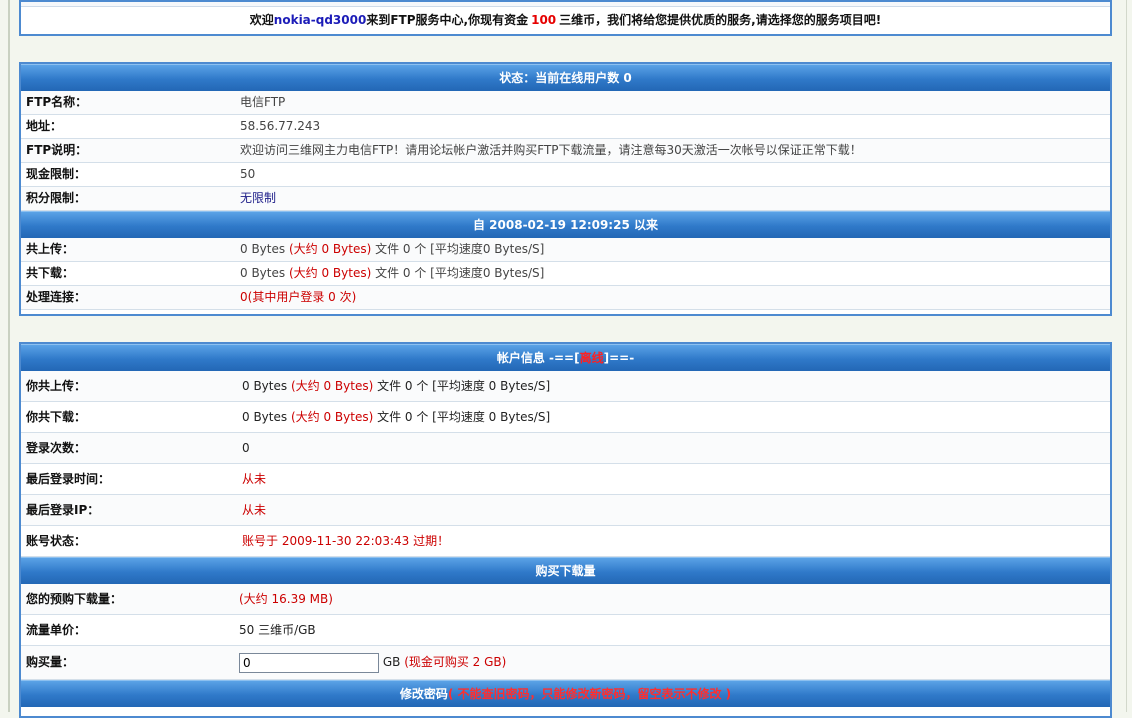 This screenshot has height=718, width=1132. Describe the element at coordinates (258, 198) in the screenshot. I see `points-limit-value: 无限制` at that location.